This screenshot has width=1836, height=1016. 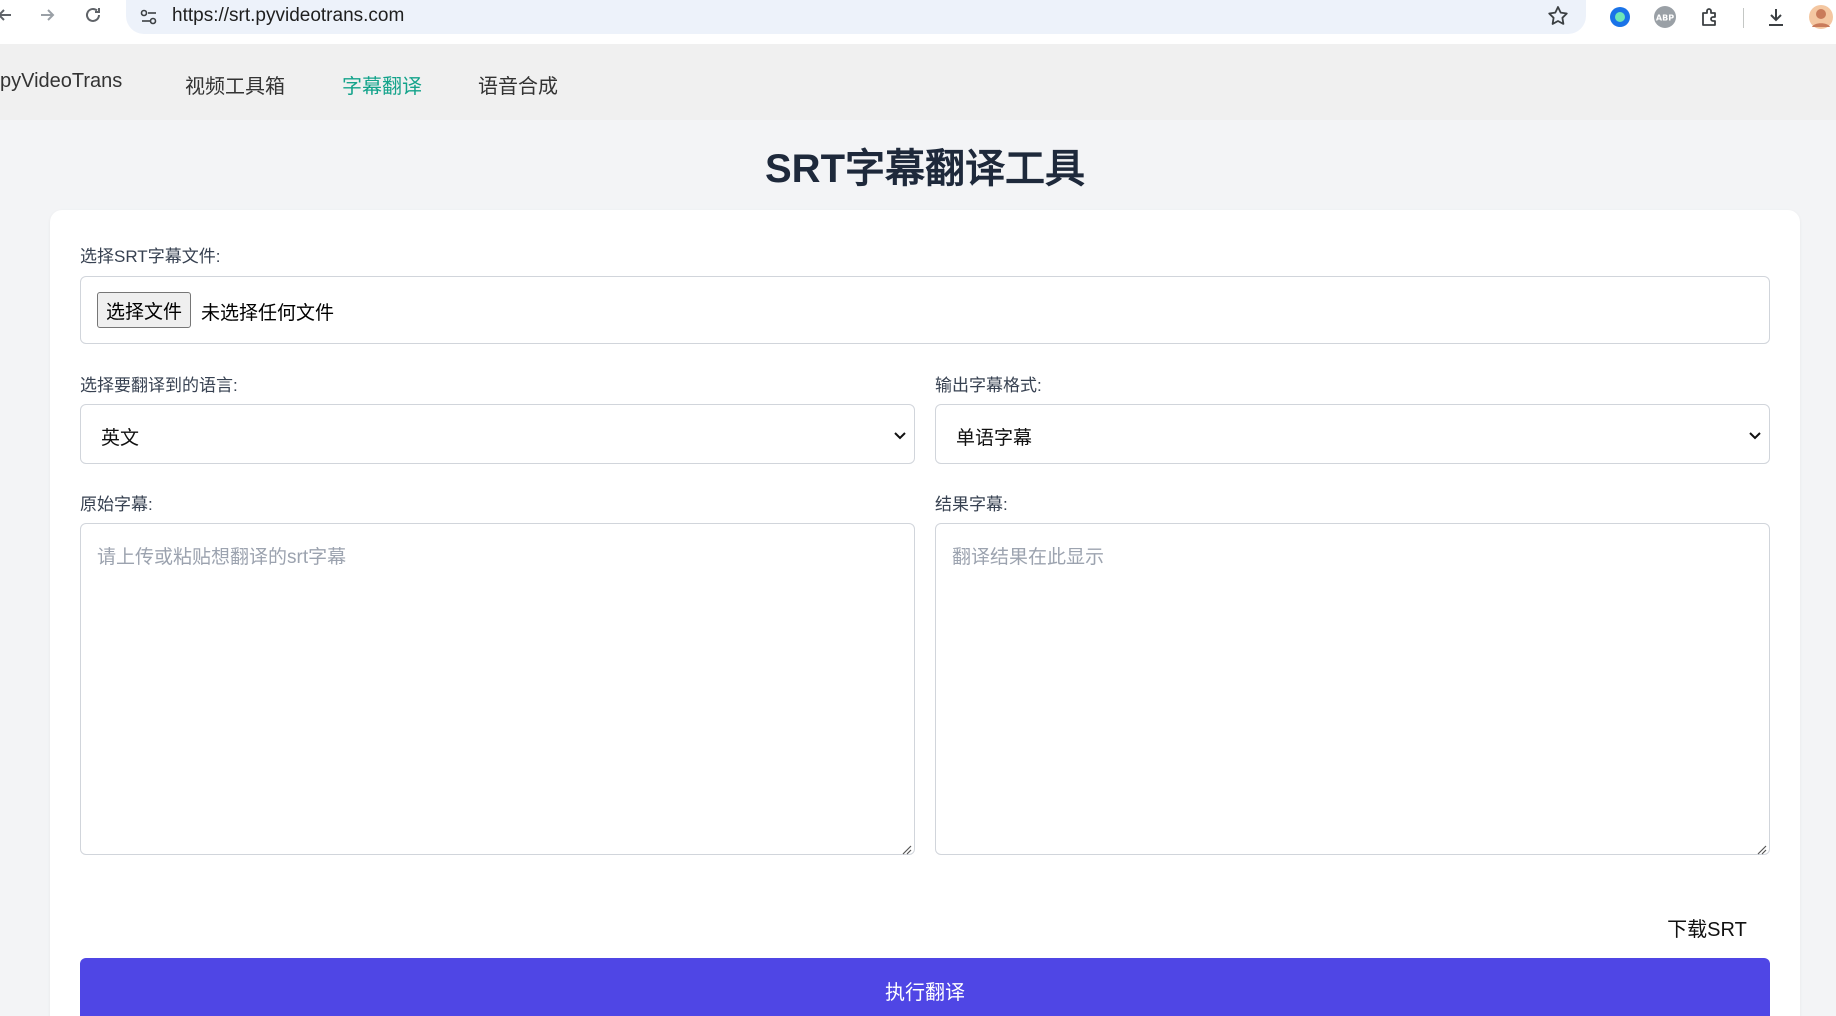 I want to click on profile-avatar-icon, so click(x=1821, y=17).